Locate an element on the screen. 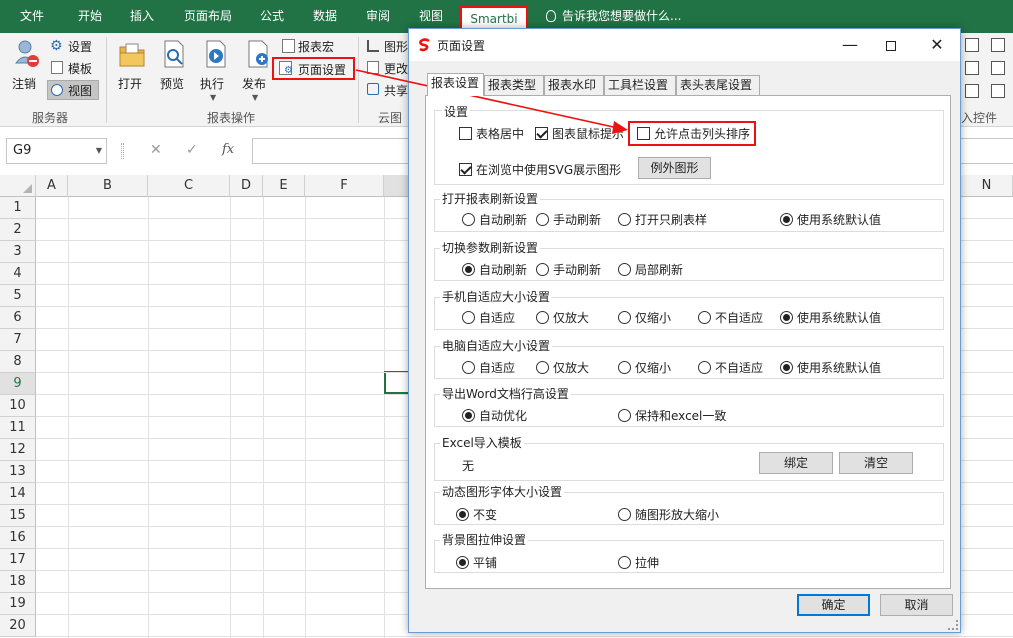  pc-fit-option: 使用系统默认值 is located at coordinates (830, 368).